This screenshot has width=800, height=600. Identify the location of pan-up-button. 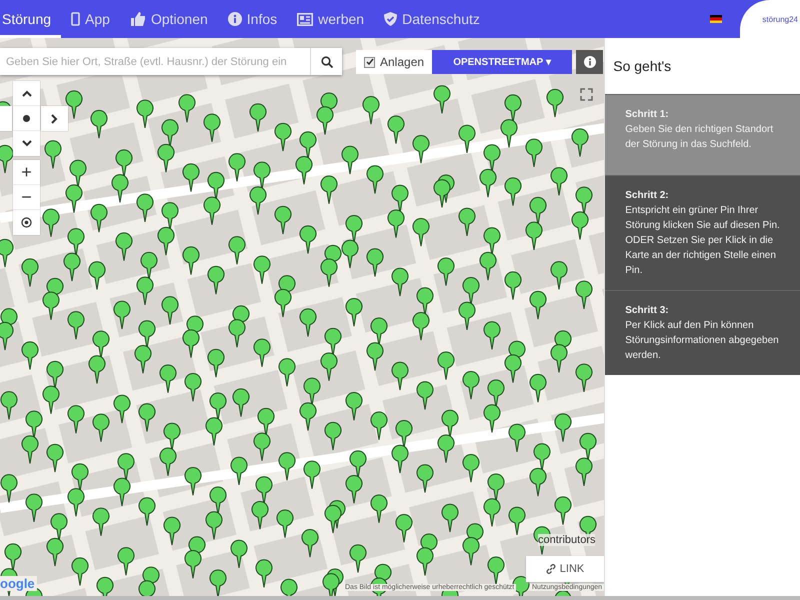
(26, 93).